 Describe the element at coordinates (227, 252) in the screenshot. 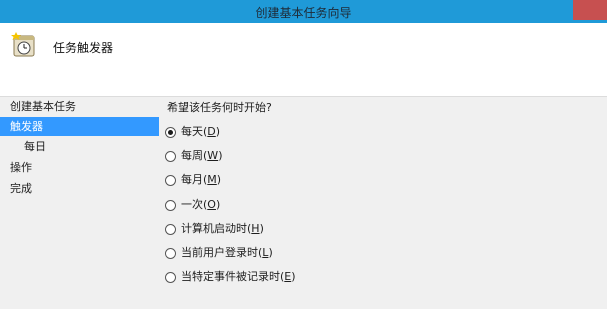

I see `option-label: 当前用户登录时(L)` at that location.